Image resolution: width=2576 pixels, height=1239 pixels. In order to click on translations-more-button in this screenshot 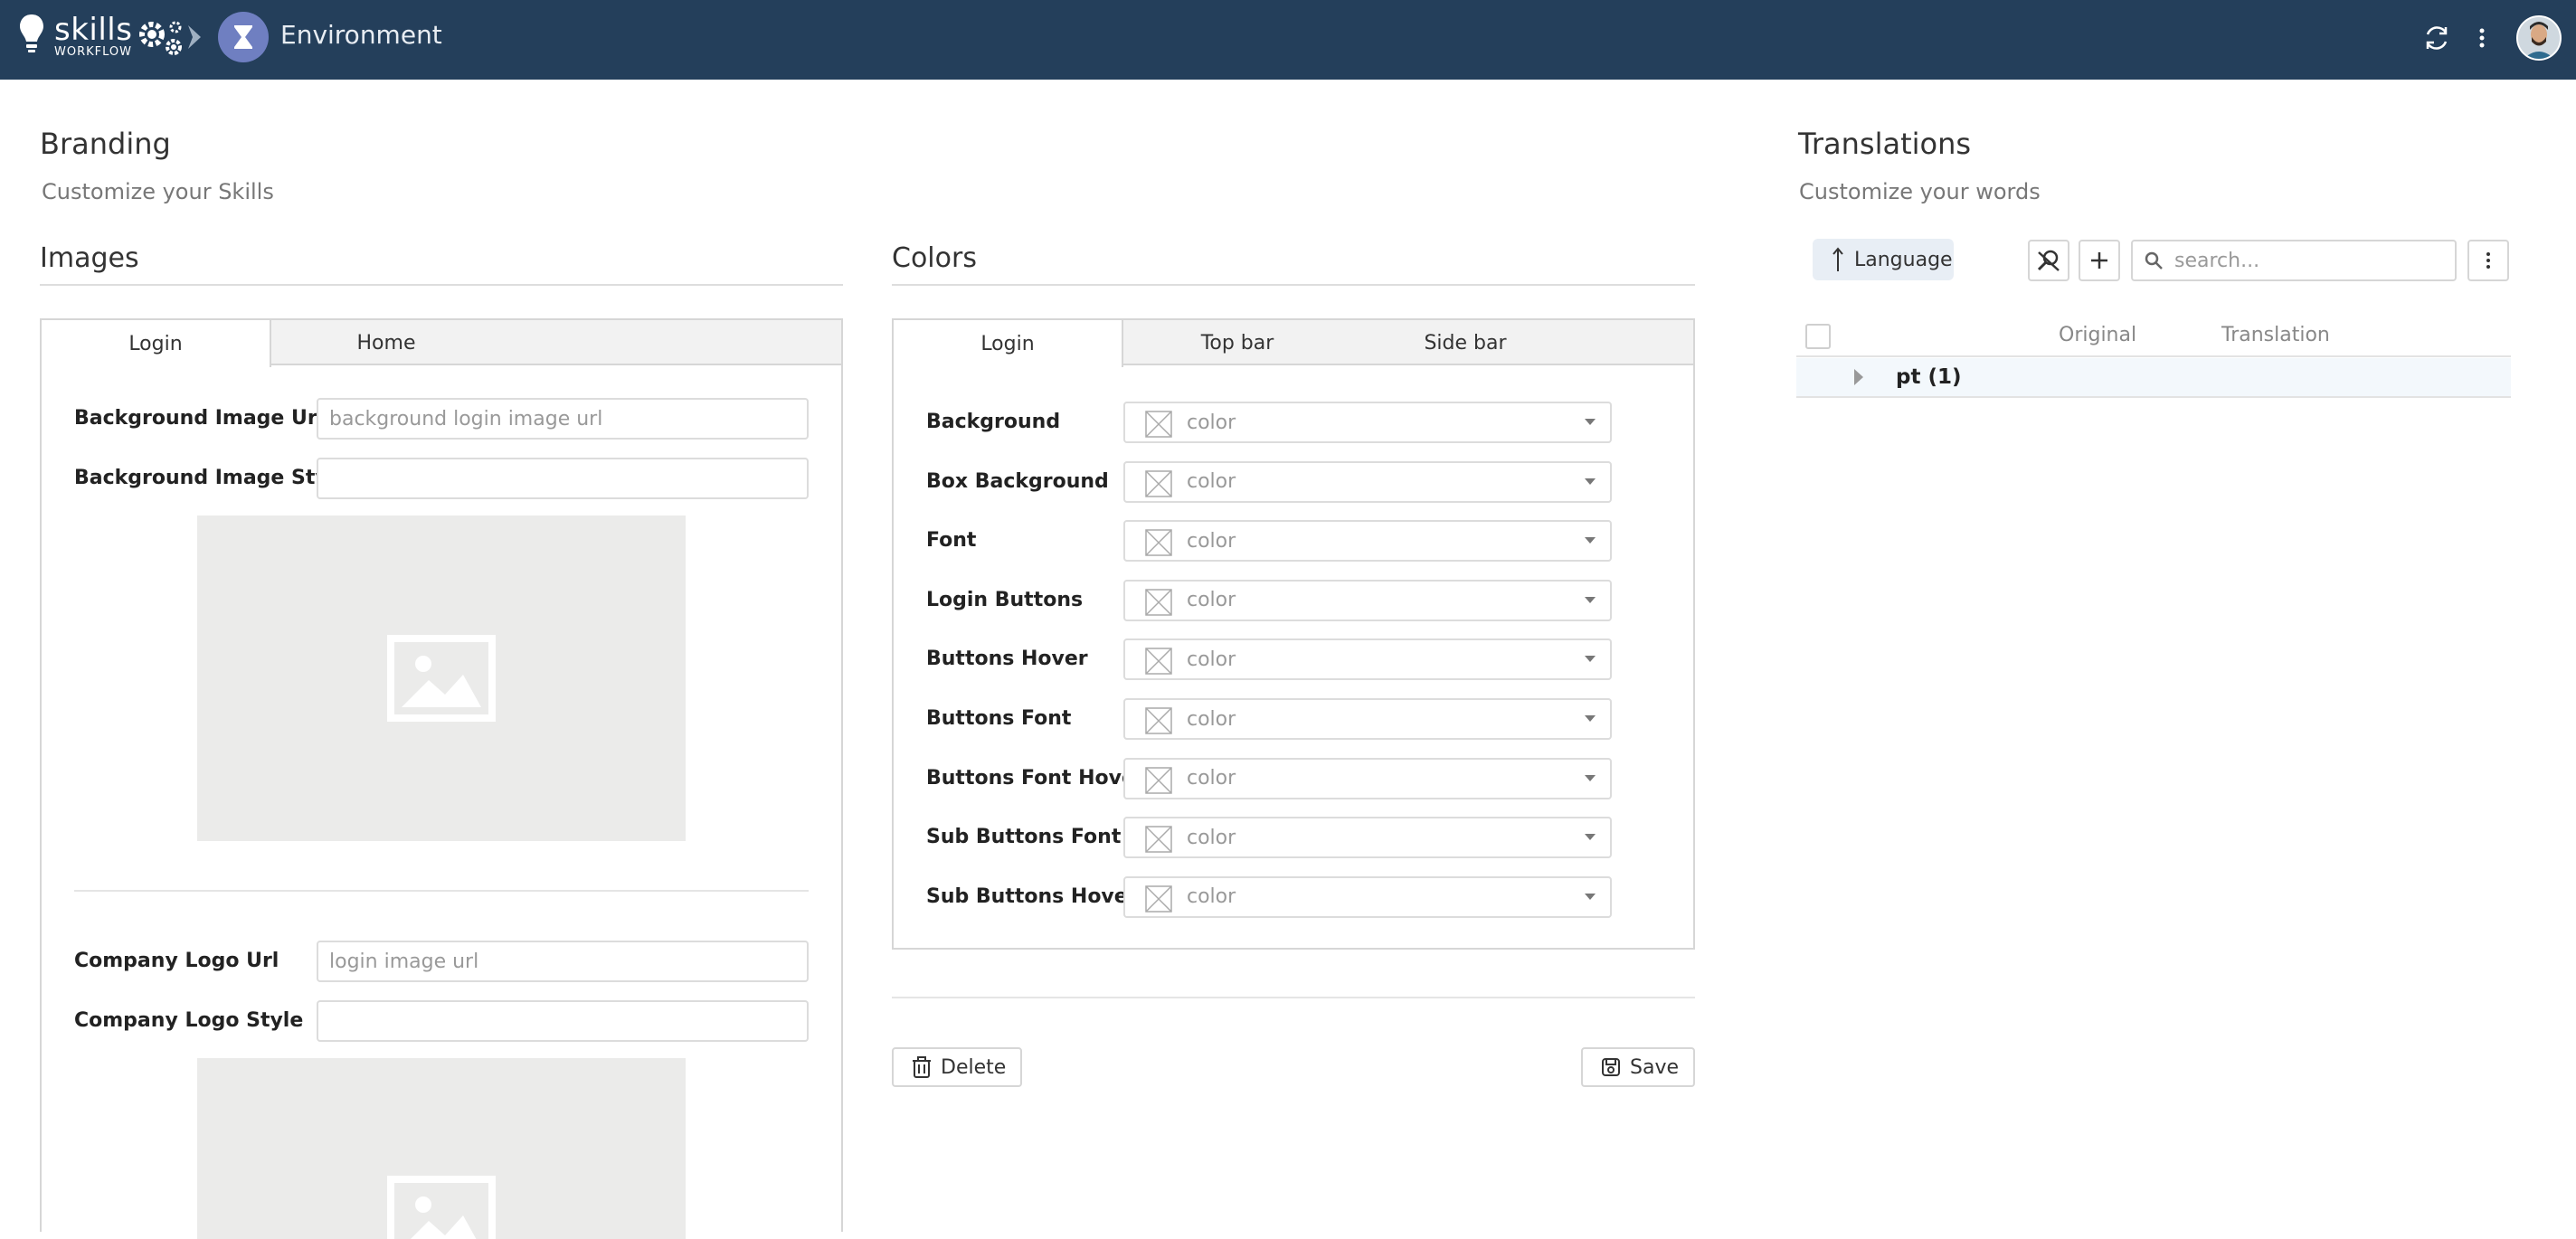, I will do `click(2488, 260)`.